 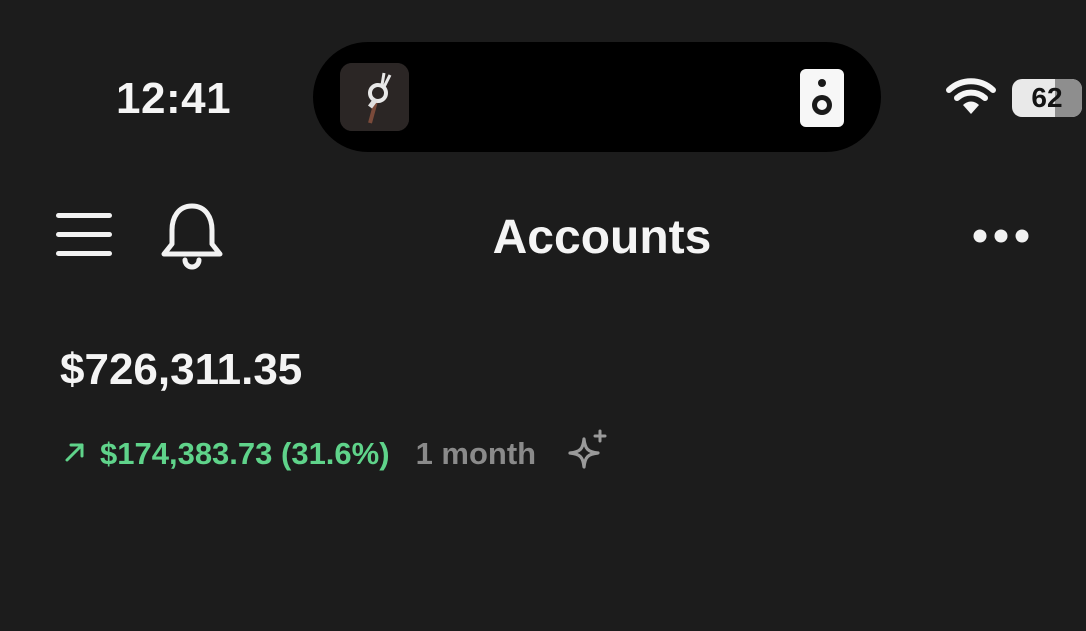 I want to click on balance-change: $174,383.73 (31.6%), so click(x=245, y=453).